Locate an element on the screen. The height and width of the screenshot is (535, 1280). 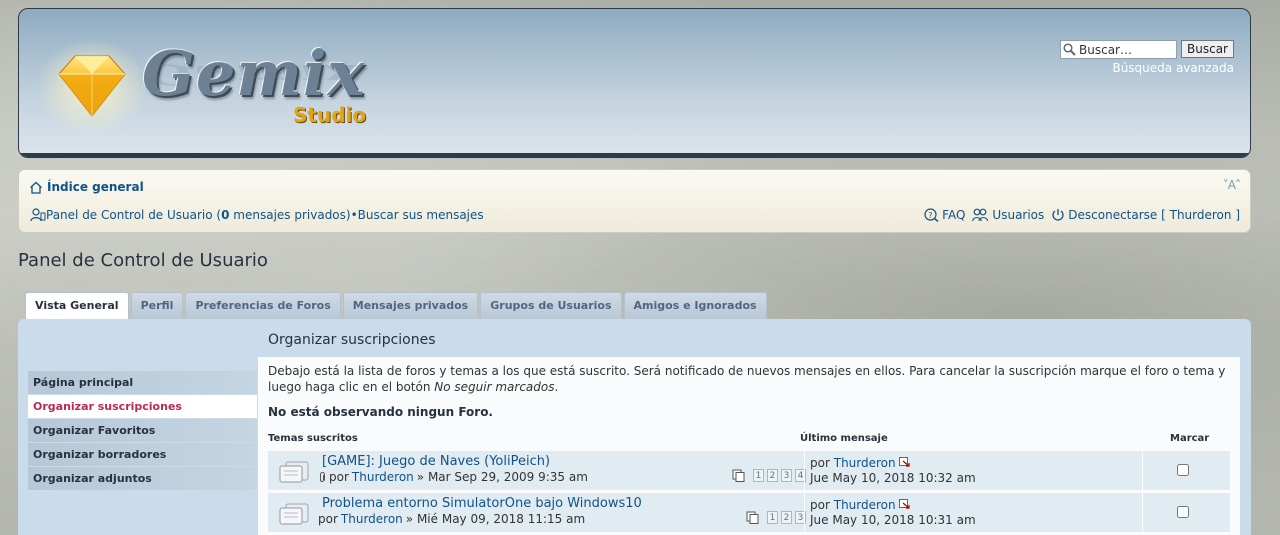
pagination: 1 2 3 is located at coordinates (776, 517).